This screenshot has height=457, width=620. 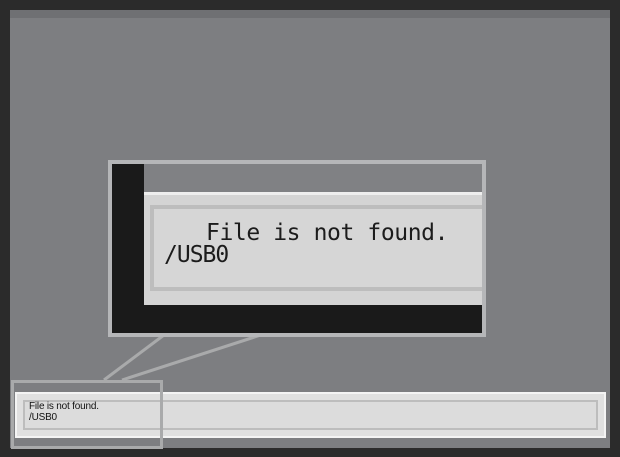 What do you see at coordinates (310, 14) in the screenshot?
I see `screen-top-band` at bounding box center [310, 14].